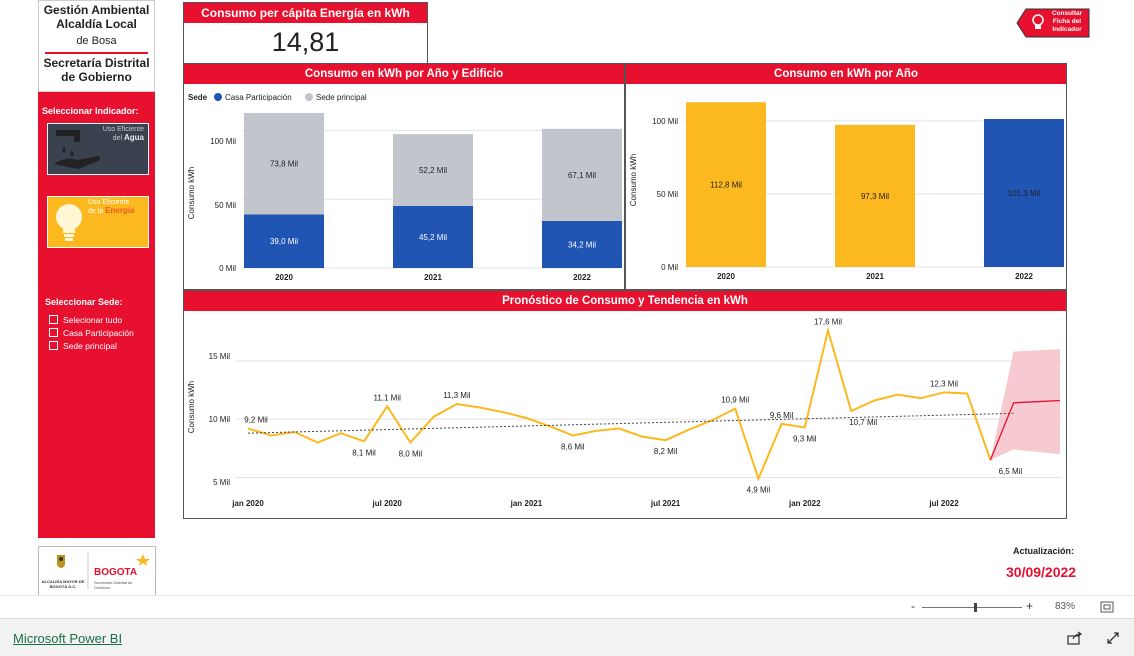  What do you see at coordinates (582, 175) in the screenshot?
I see `bar-data-label: 67,1 Mil` at bounding box center [582, 175].